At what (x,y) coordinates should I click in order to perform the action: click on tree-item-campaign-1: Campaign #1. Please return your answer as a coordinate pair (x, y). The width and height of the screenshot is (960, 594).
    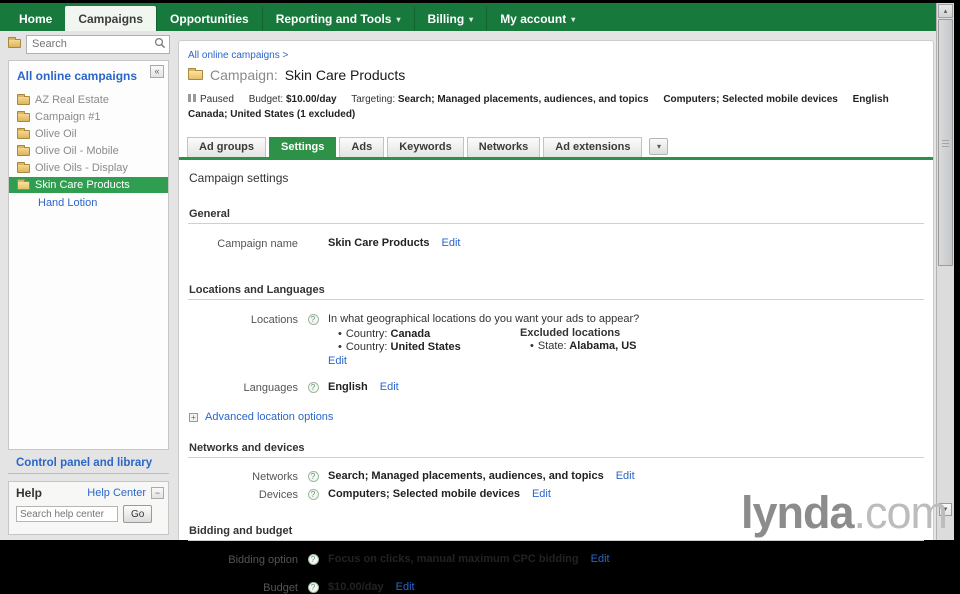
    Looking at the image, I should click on (88, 117).